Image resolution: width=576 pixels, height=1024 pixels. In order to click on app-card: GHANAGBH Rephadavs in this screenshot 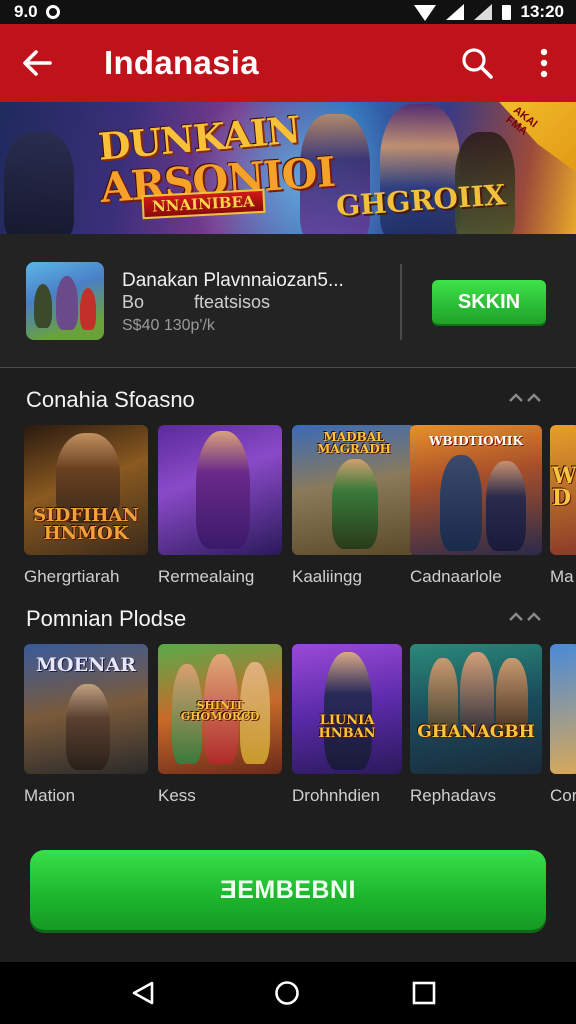, I will do `click(476, 725)`.